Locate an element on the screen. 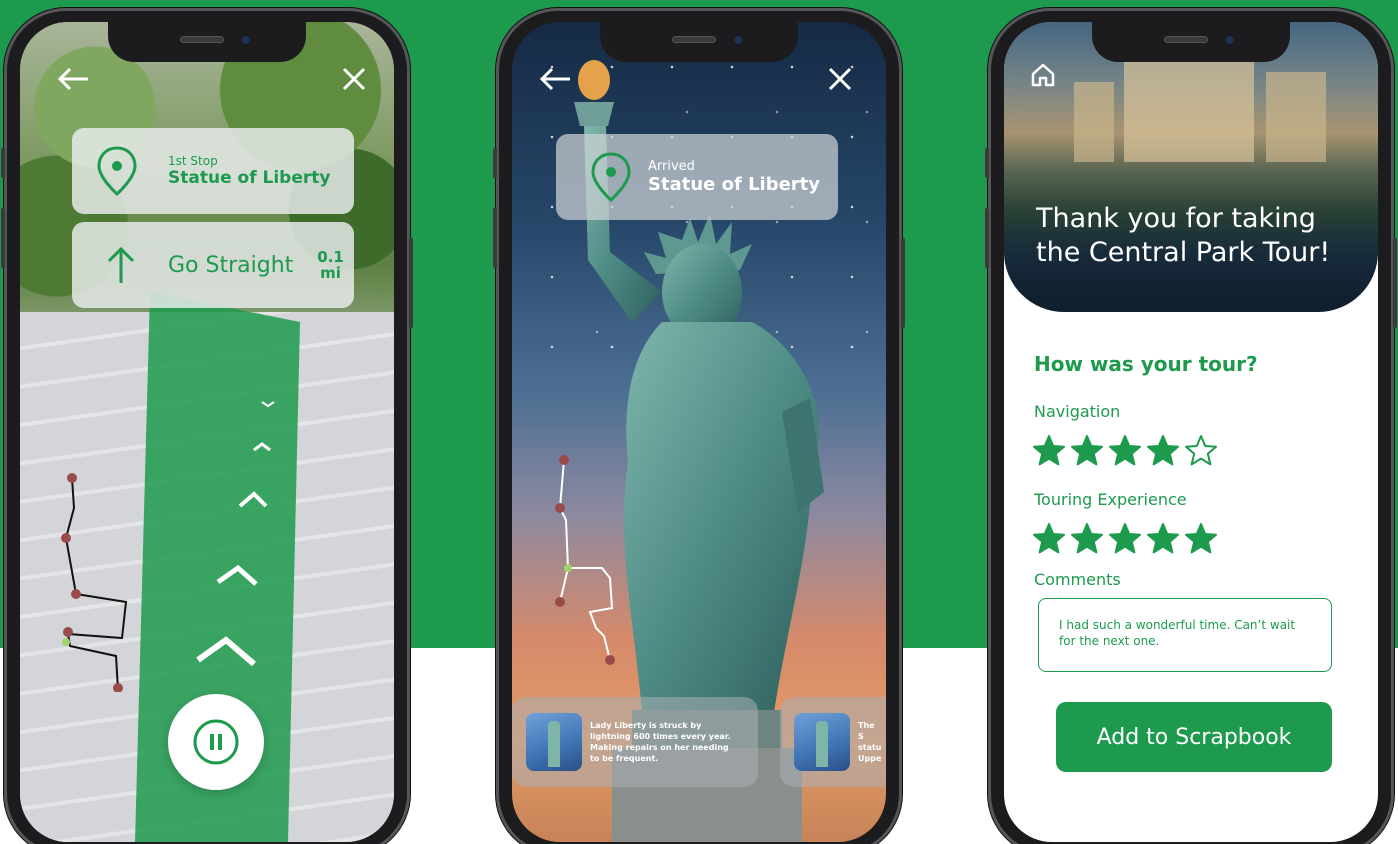  arrow-up-icon is located at coordinates (121, 265).